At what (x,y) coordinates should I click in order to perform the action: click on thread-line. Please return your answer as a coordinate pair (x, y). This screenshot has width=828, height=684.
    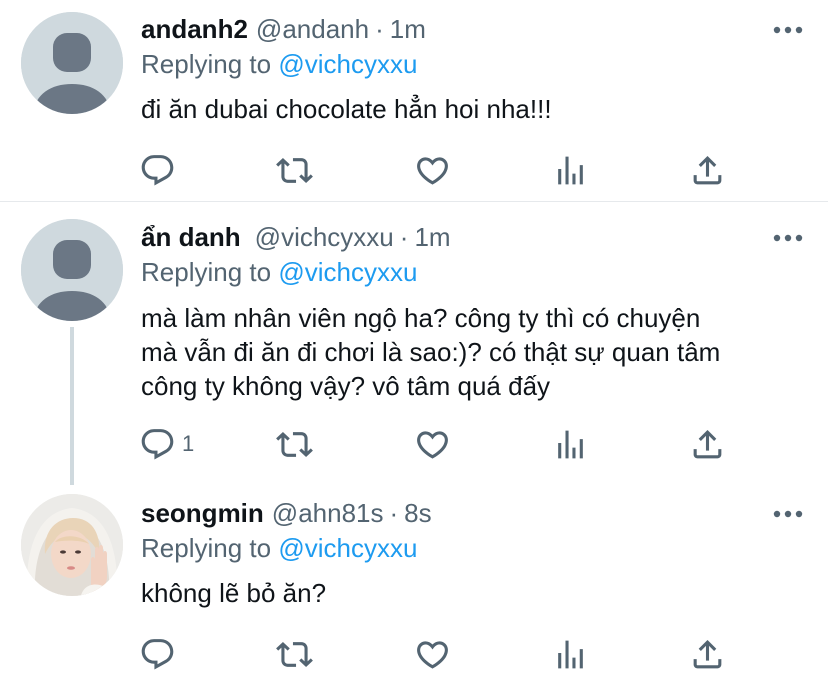
    Looking at the image, I should click on (72, 406).